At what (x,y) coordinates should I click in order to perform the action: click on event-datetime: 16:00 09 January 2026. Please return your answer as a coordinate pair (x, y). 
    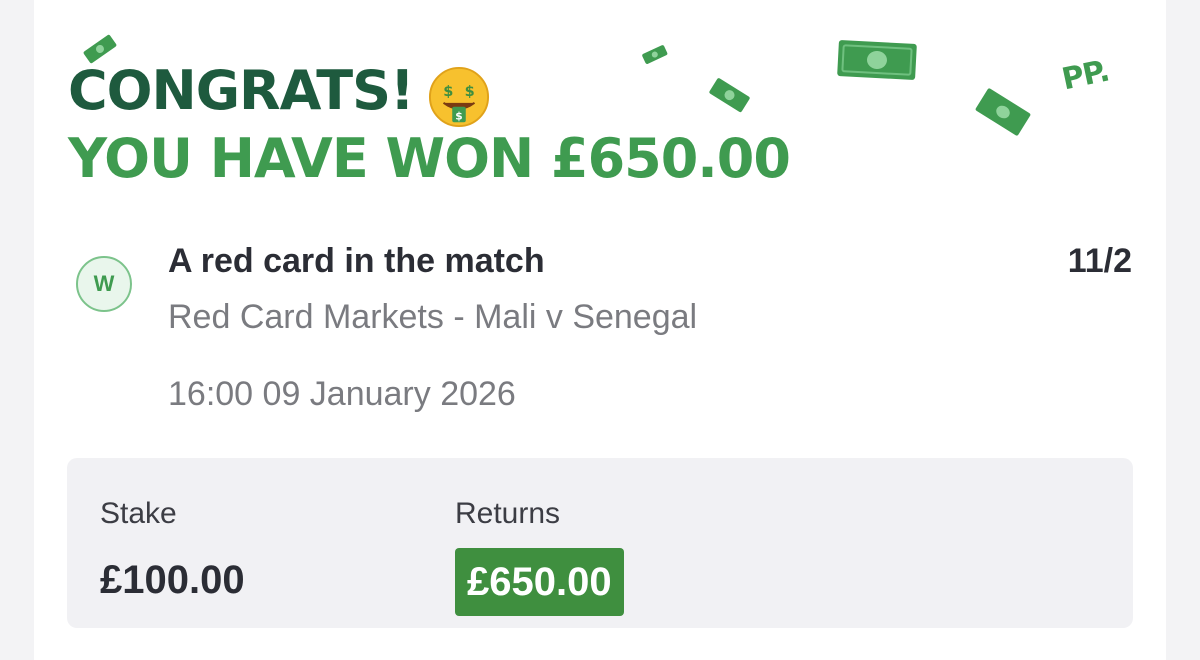
    Looking at the image, I should click on (342, 394).